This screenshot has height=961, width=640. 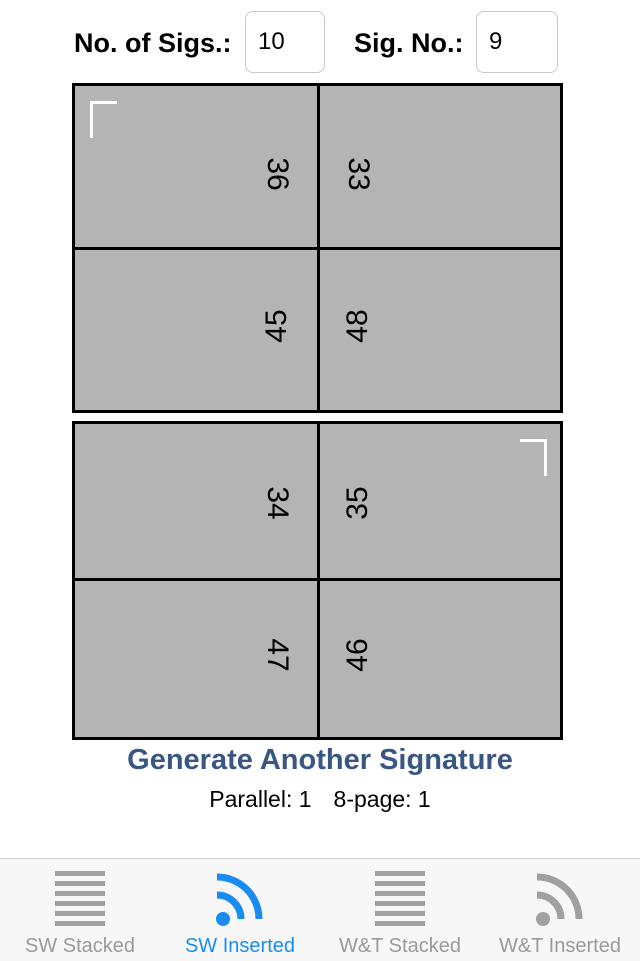 I want to click on tab-label: SW Inserted, so click(x=240, y=946).